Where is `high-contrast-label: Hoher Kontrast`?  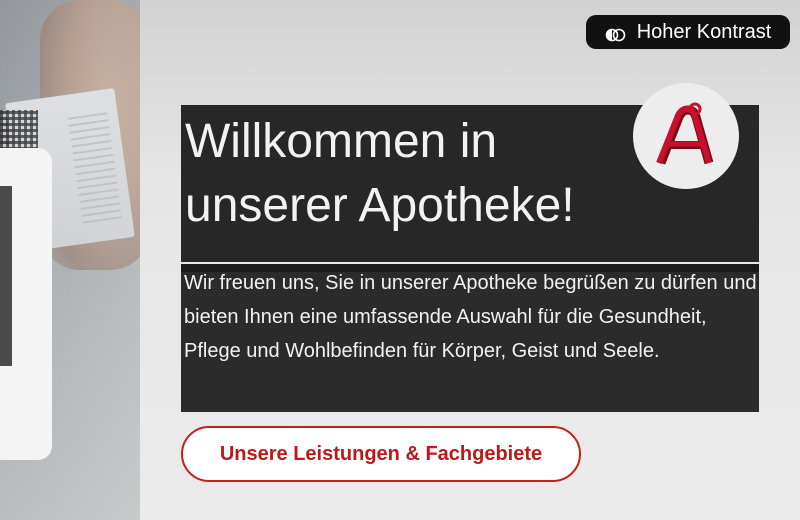
high-contrast-label: Hoher Kontrast is located at coordinates (704, 31).